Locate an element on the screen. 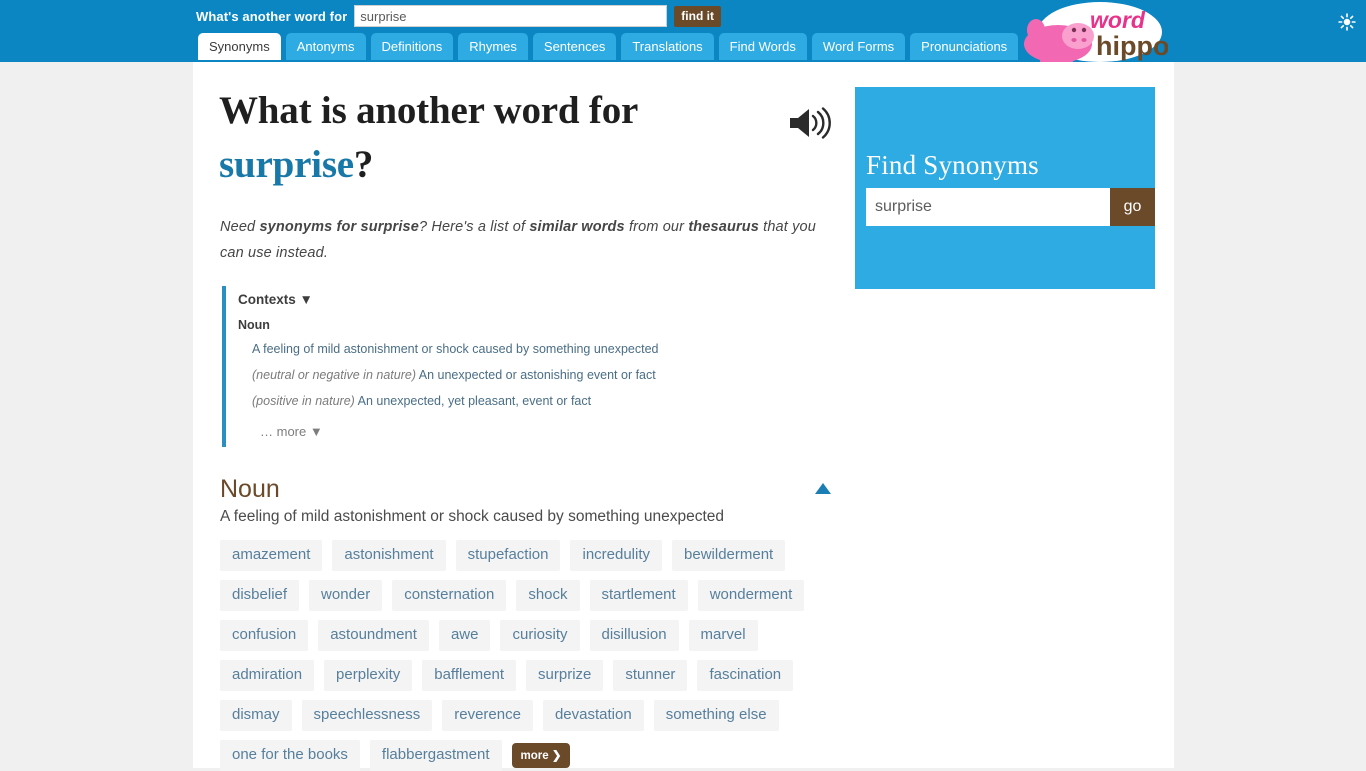 This screenshot has width=1366, height=771. synonym-chip: speechlessness is located at coordinates (367, 715).